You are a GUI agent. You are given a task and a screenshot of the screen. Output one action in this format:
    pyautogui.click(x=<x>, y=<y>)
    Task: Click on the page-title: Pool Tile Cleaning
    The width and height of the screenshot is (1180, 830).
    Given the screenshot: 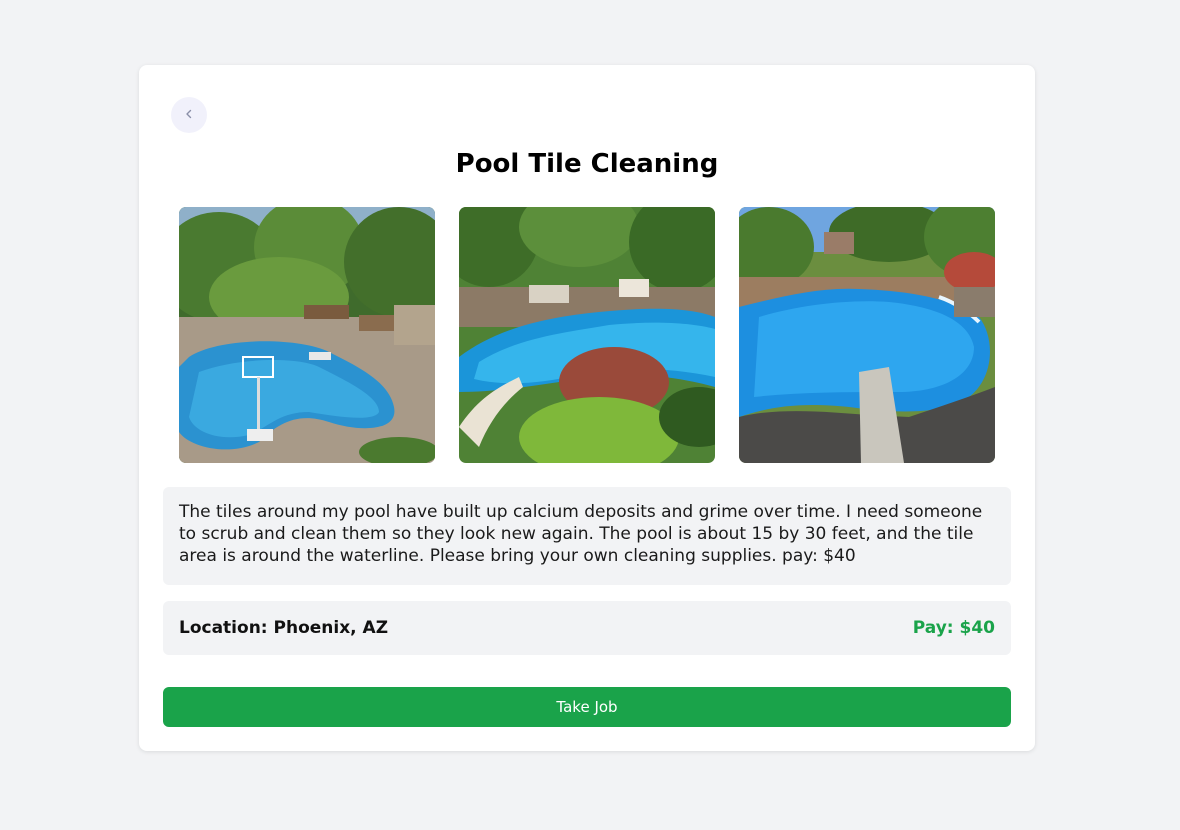 What is the action you would take?
    pyautogui.click(x=587, y=164)
    